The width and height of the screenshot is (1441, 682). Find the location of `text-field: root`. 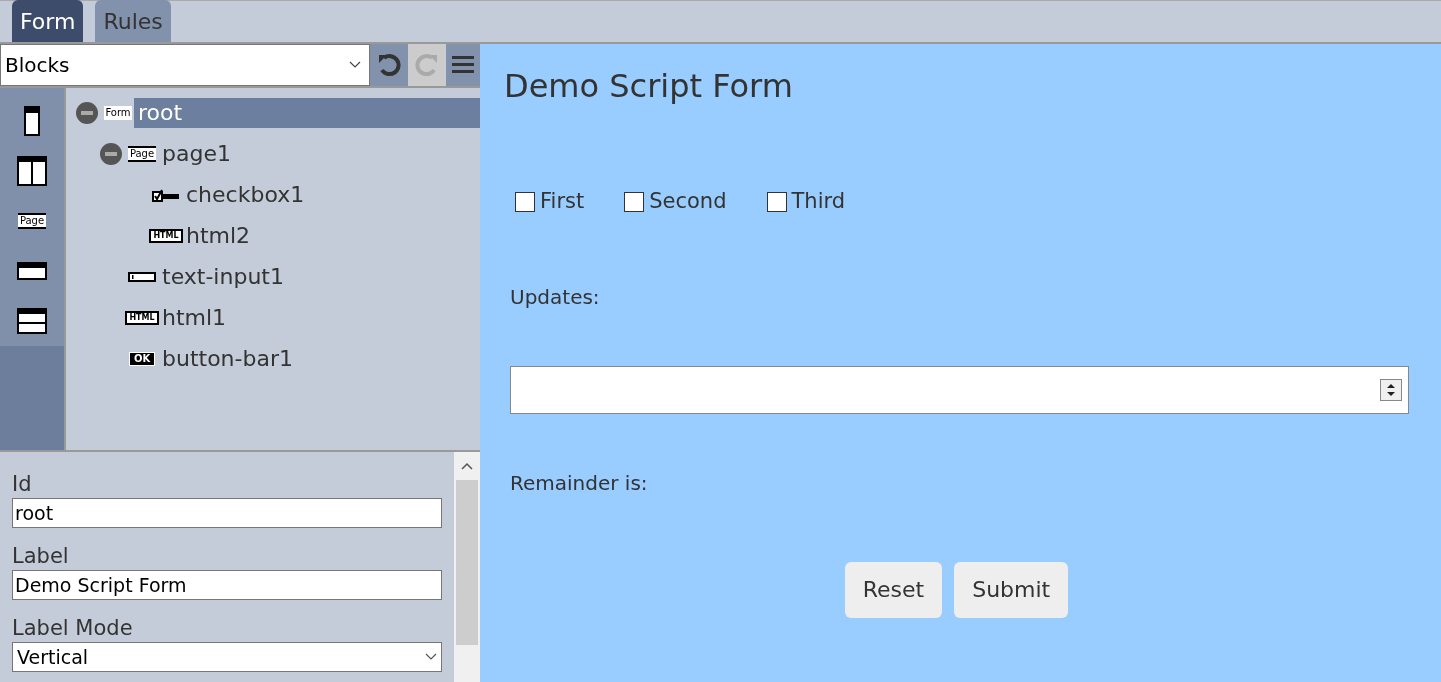

text-field: root is located at coordinates (227, 513).